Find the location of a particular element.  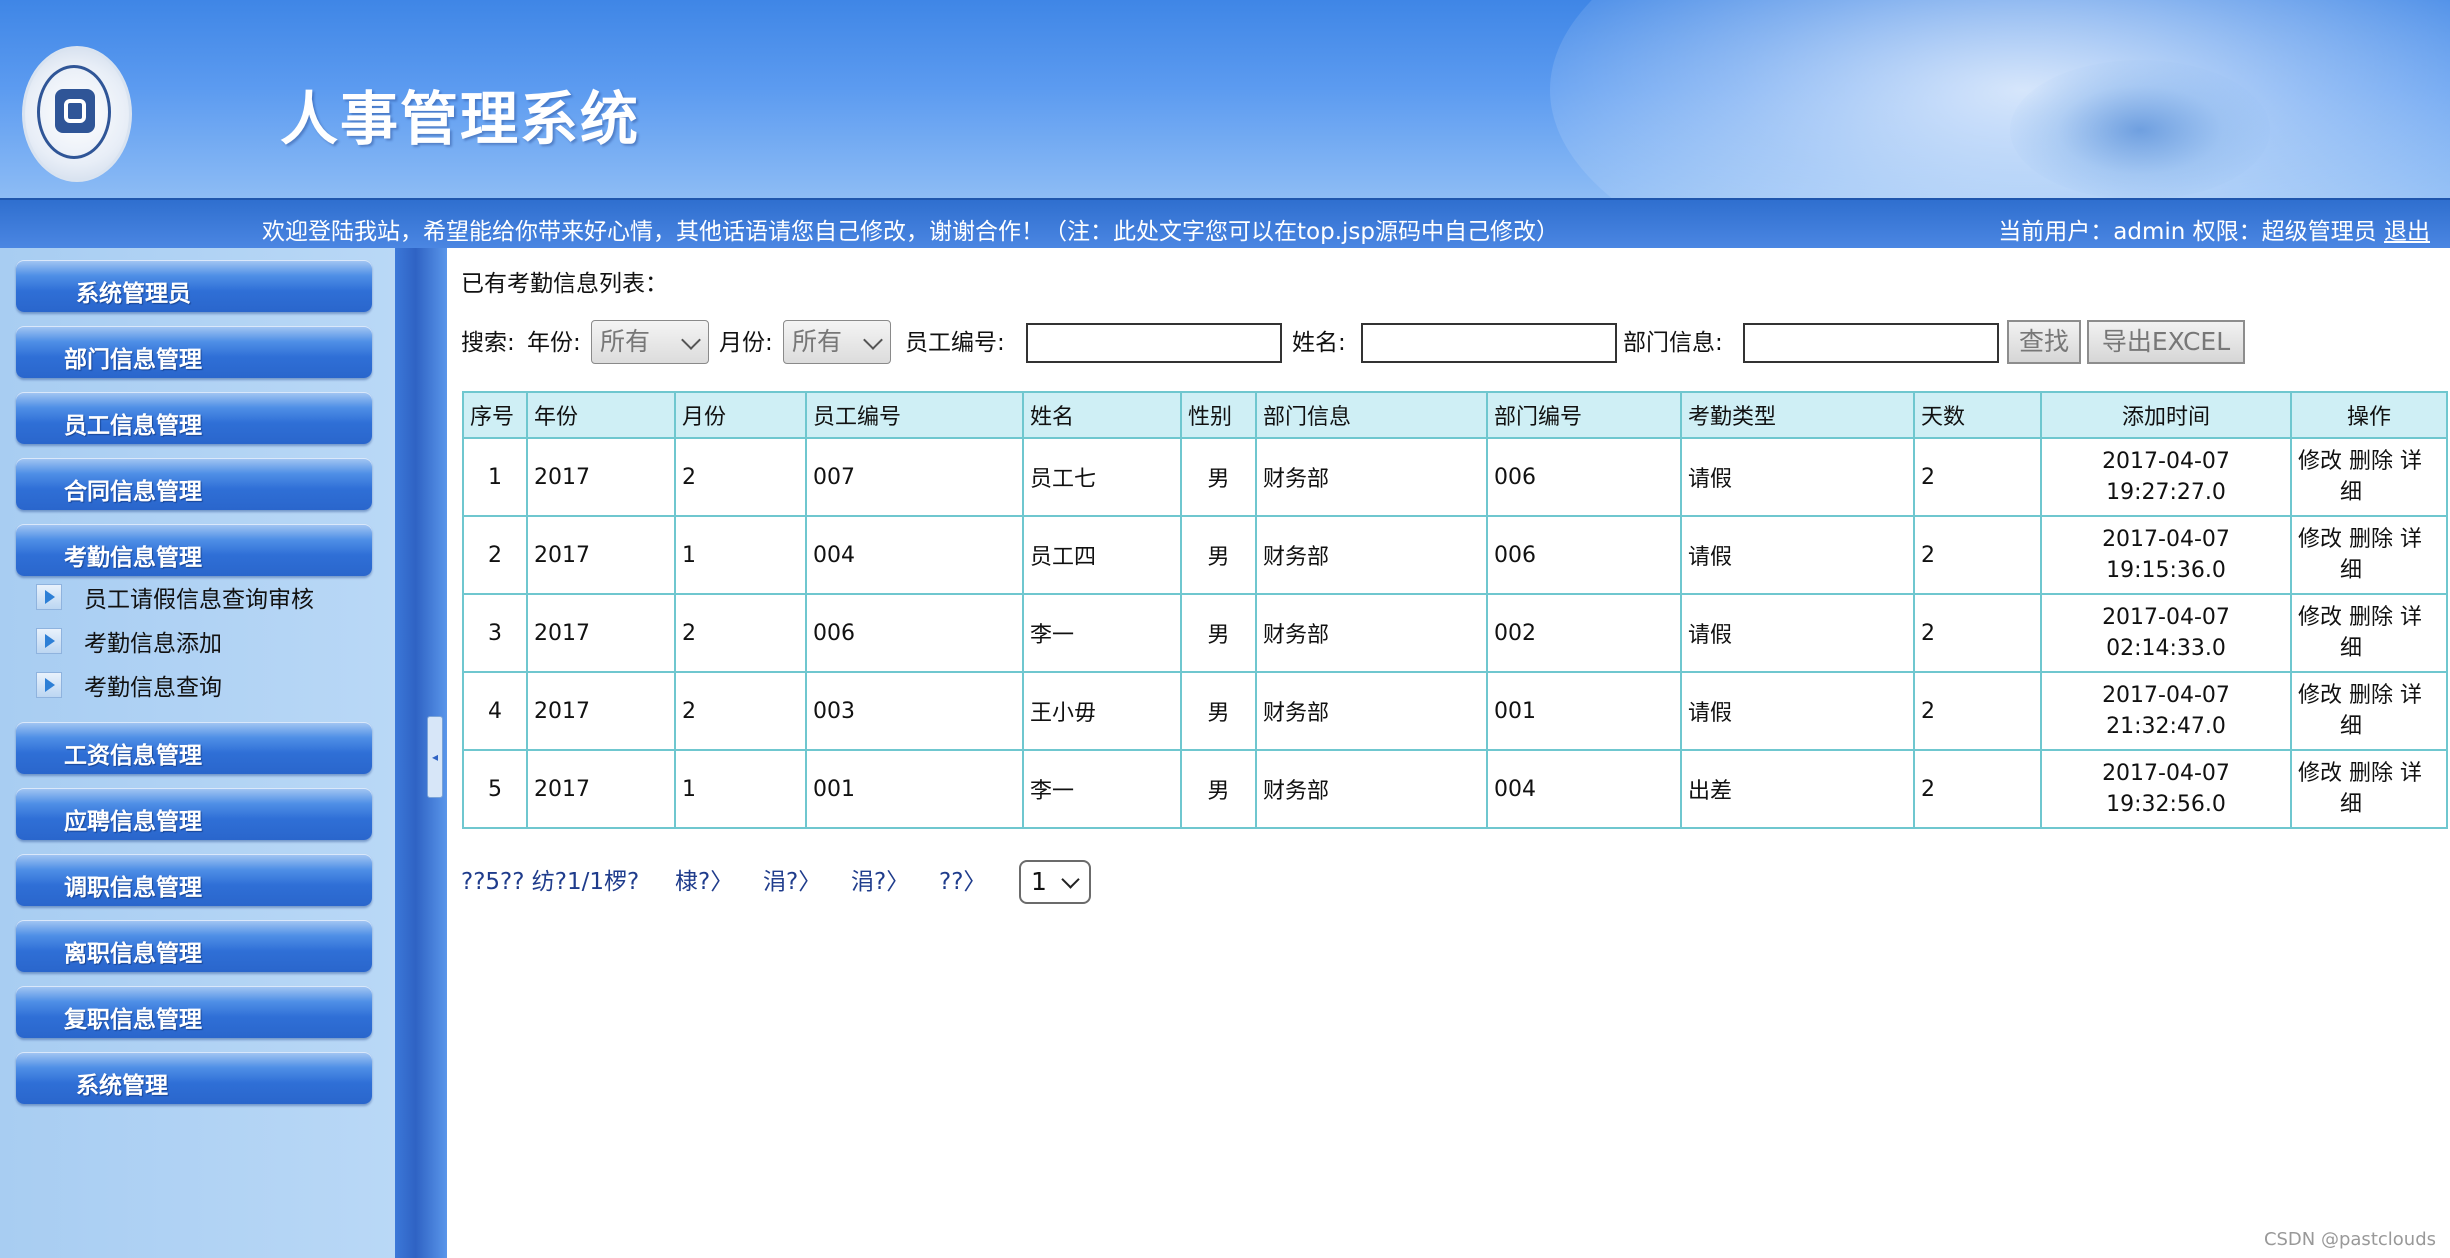

pager-next-link: 涓?〉 is located at coordinates (880, 882).